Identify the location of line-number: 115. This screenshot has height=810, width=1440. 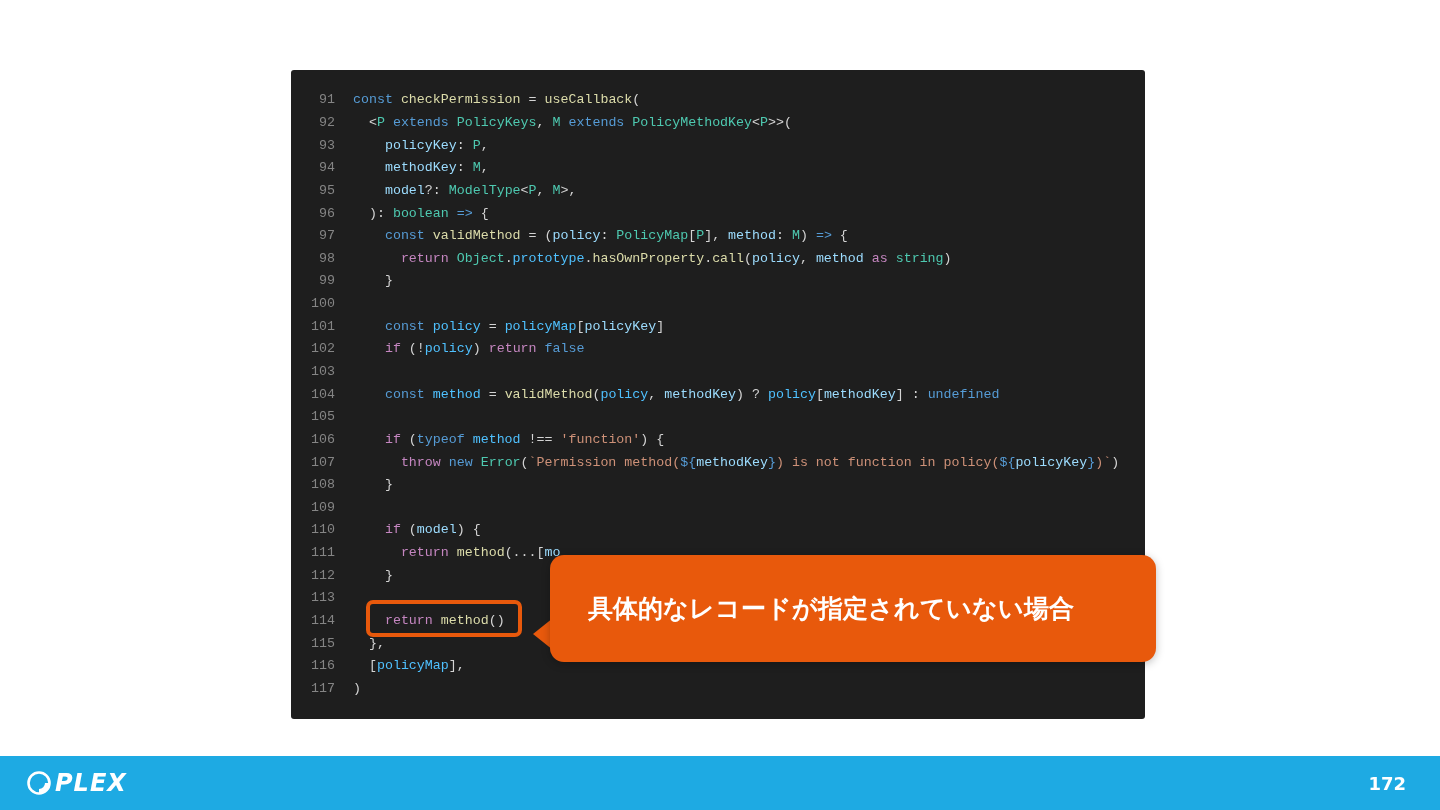
(323, 643).